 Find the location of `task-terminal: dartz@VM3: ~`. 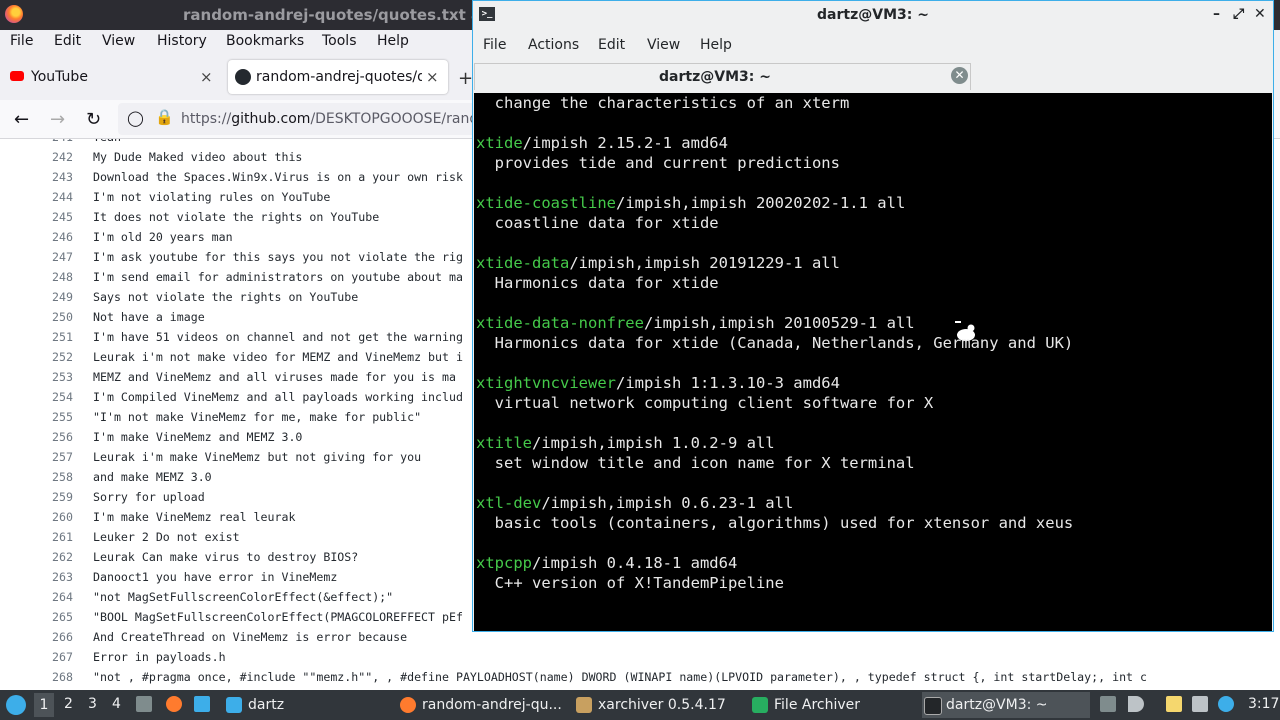

task-terminal: dartz@VM3: ~ is located at coordinates (1006, 705).